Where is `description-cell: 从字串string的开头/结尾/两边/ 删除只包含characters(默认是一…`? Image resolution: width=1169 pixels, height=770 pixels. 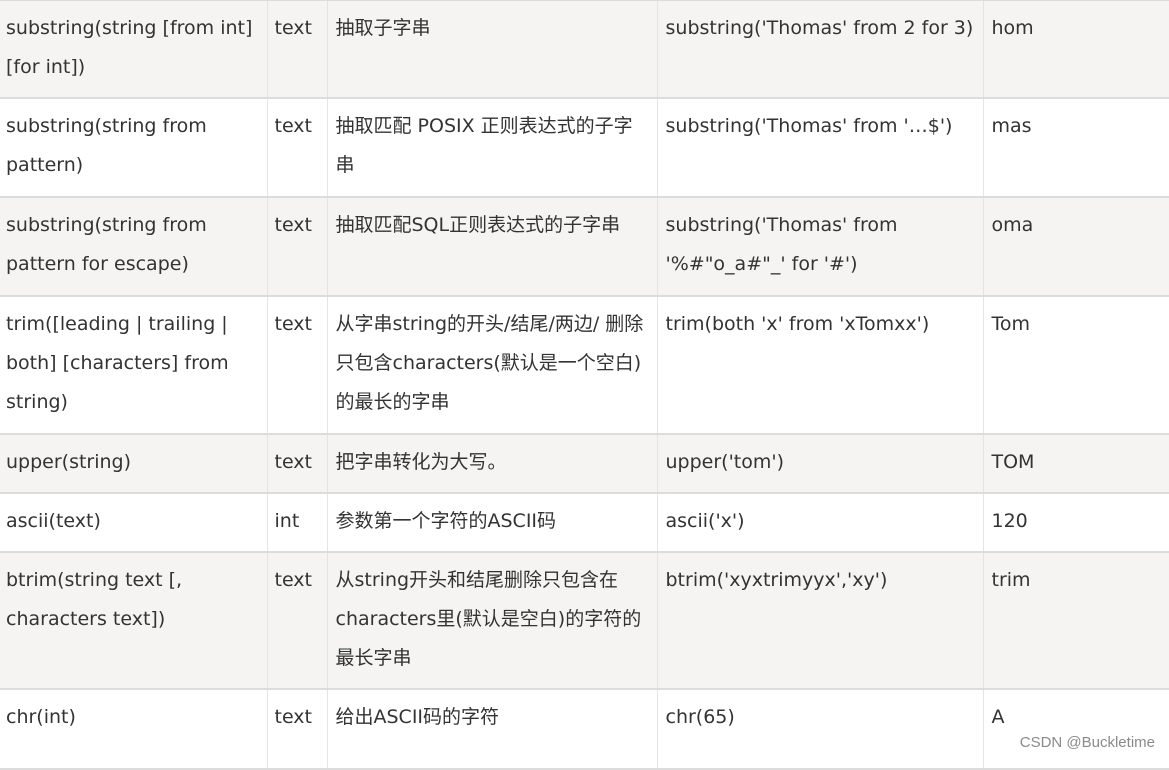 description-cell: 从字串string的开头/结尾/两边/ 删除只包含characters(默认是一… is located at coordinates (492, 365).